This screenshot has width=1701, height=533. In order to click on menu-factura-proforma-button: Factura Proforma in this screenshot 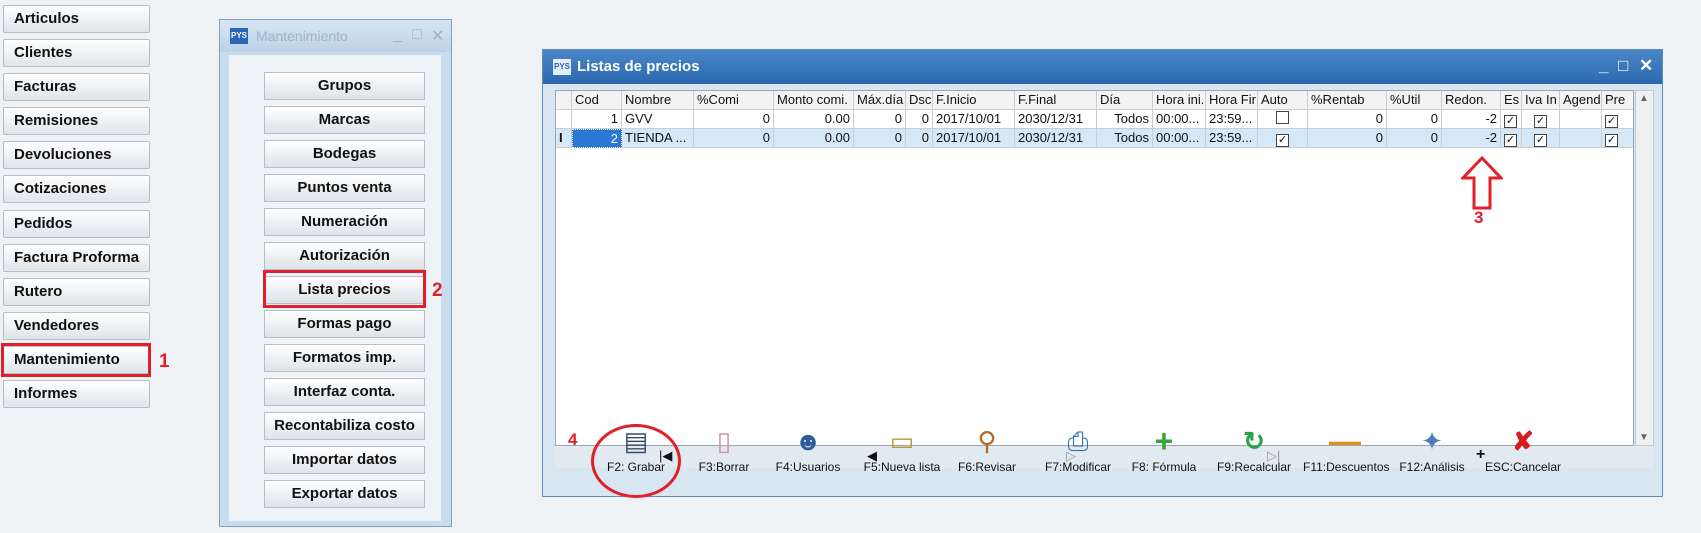, I will do `click(76, 258)`.